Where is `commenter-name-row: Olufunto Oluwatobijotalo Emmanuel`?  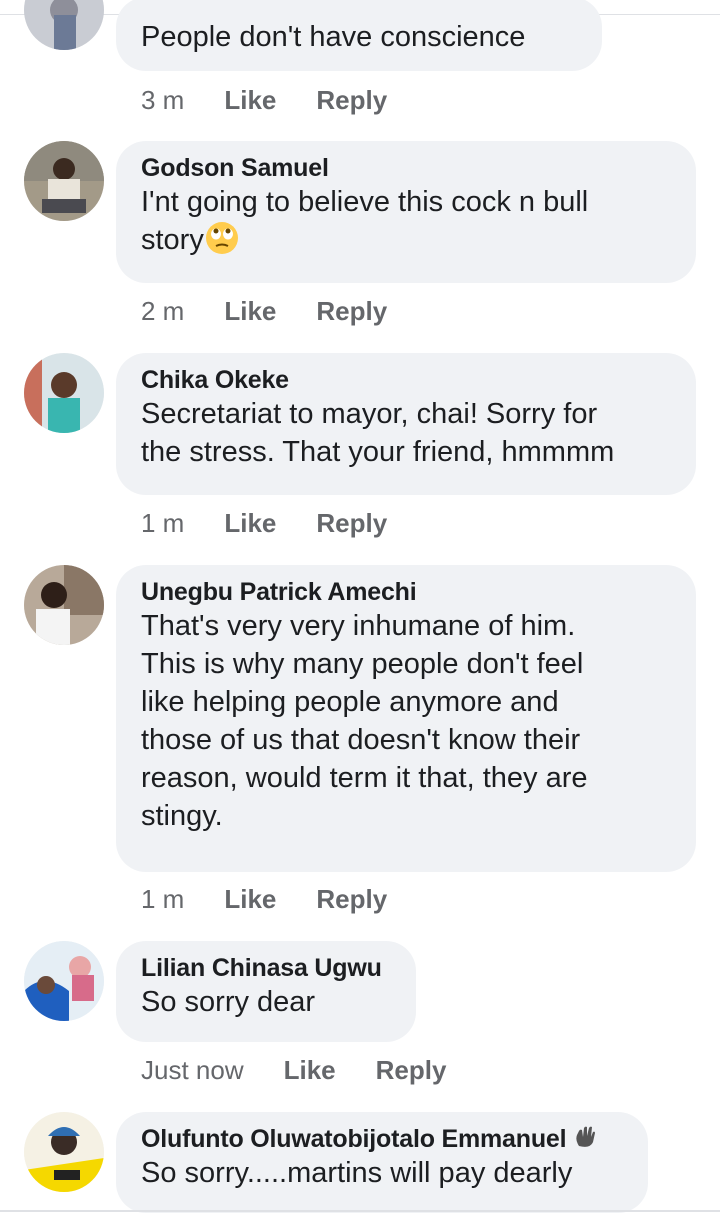
commenter-name-row: Olufunto Oluwatobijotalo Emmanuel is located at coordinates (381, 1139).